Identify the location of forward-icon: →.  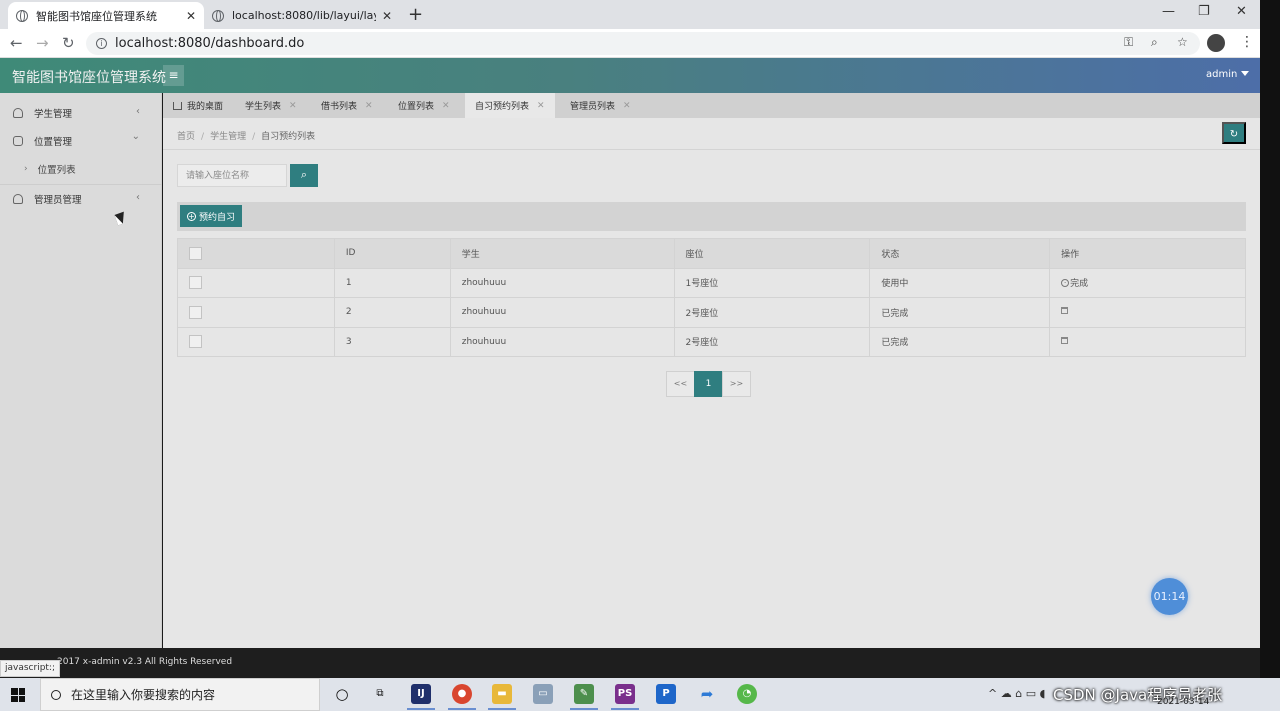
(42, 43).